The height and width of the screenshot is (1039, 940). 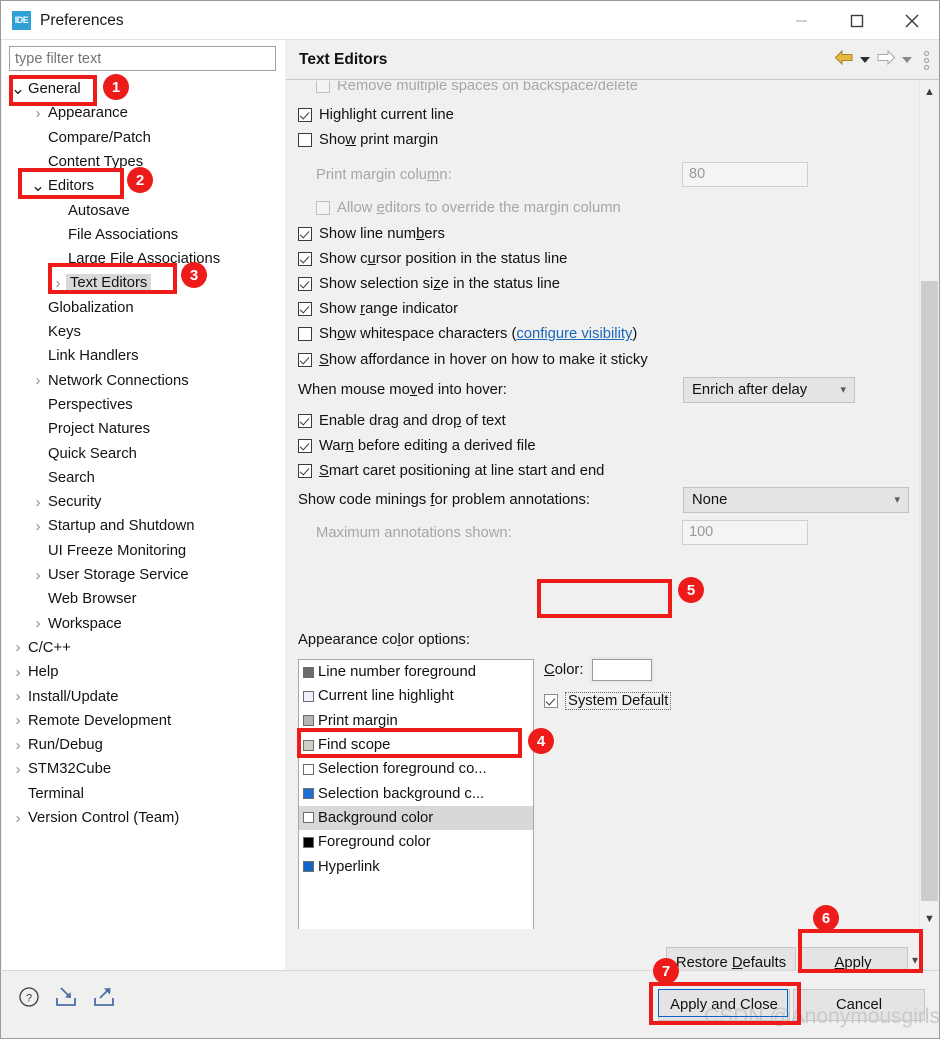 What do you see at coordinates (603, 258) in the screenshot?
I see `option-show-cursor-position: Show cursor position in the status line` at bounding box center [603, 258].